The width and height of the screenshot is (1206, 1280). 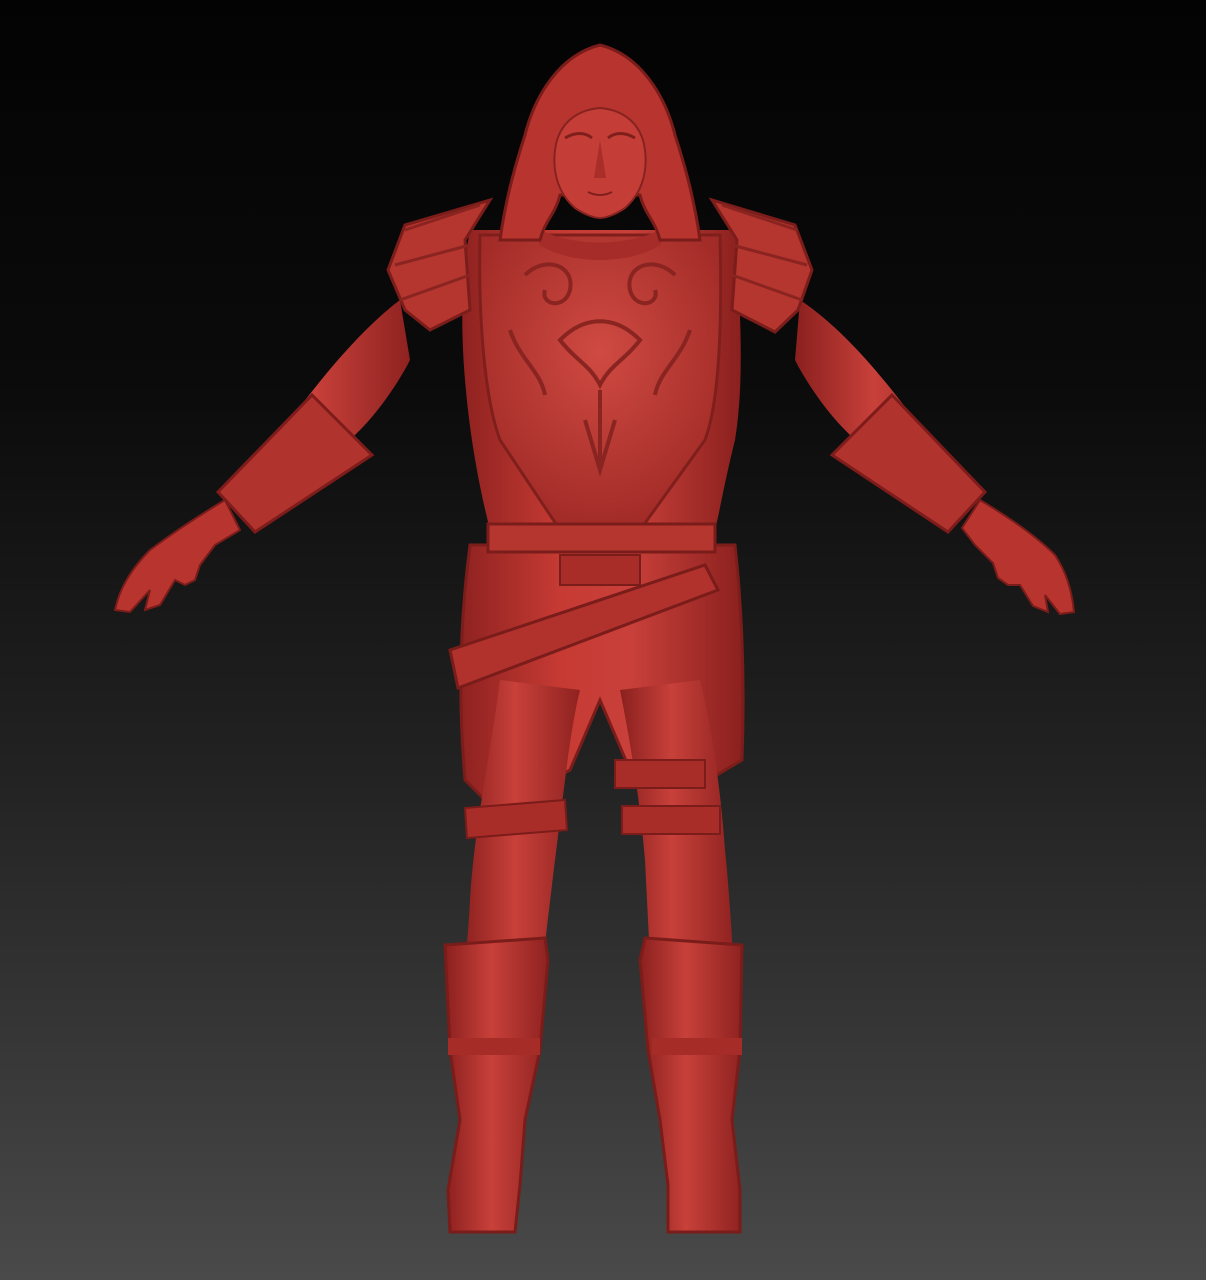 What do you see at coordinates (601, 538) in the screenshot?
I see `belt` at bounding box center [601, 538].